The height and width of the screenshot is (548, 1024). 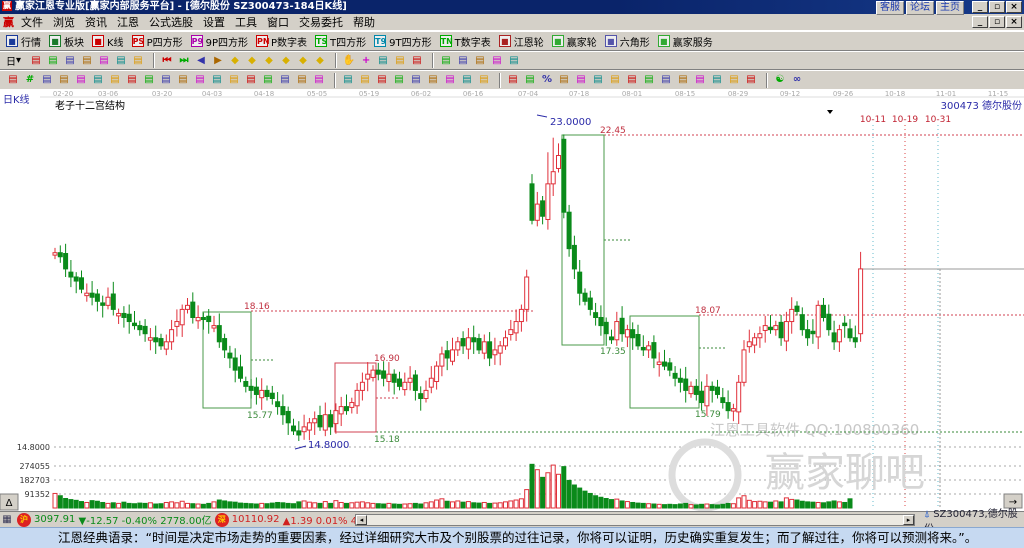 I want to click on gann-grid-icon: ▤, so click(x=399, y=80).